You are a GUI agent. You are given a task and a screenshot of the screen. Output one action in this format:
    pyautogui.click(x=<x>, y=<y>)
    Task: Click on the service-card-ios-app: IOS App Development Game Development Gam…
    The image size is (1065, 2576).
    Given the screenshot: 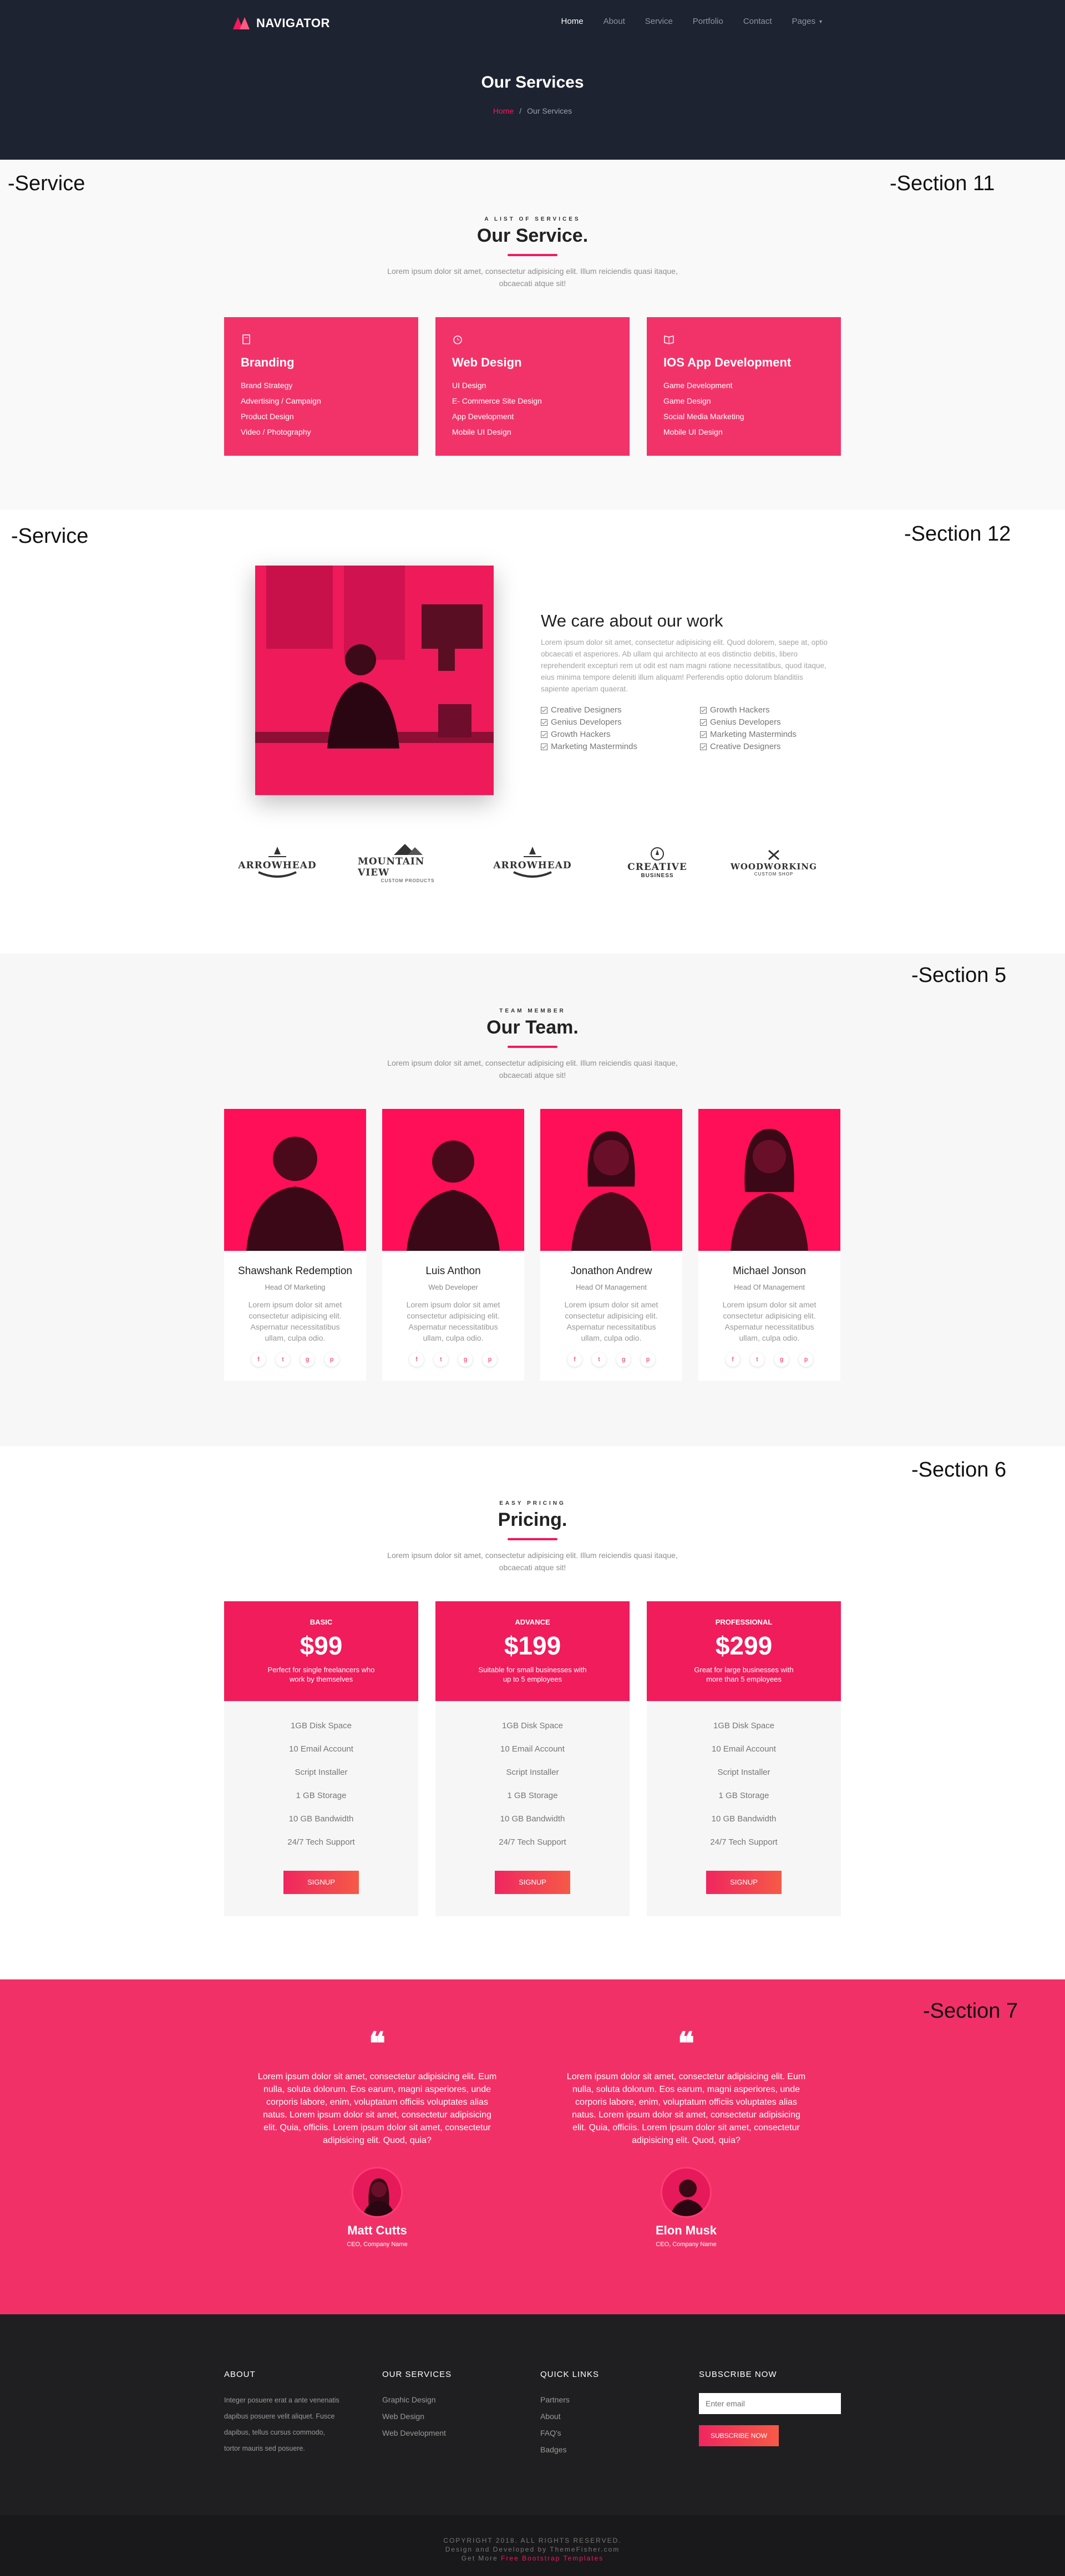 What is the action you would take?
    pyautogui.click(x=744, y=386)
    